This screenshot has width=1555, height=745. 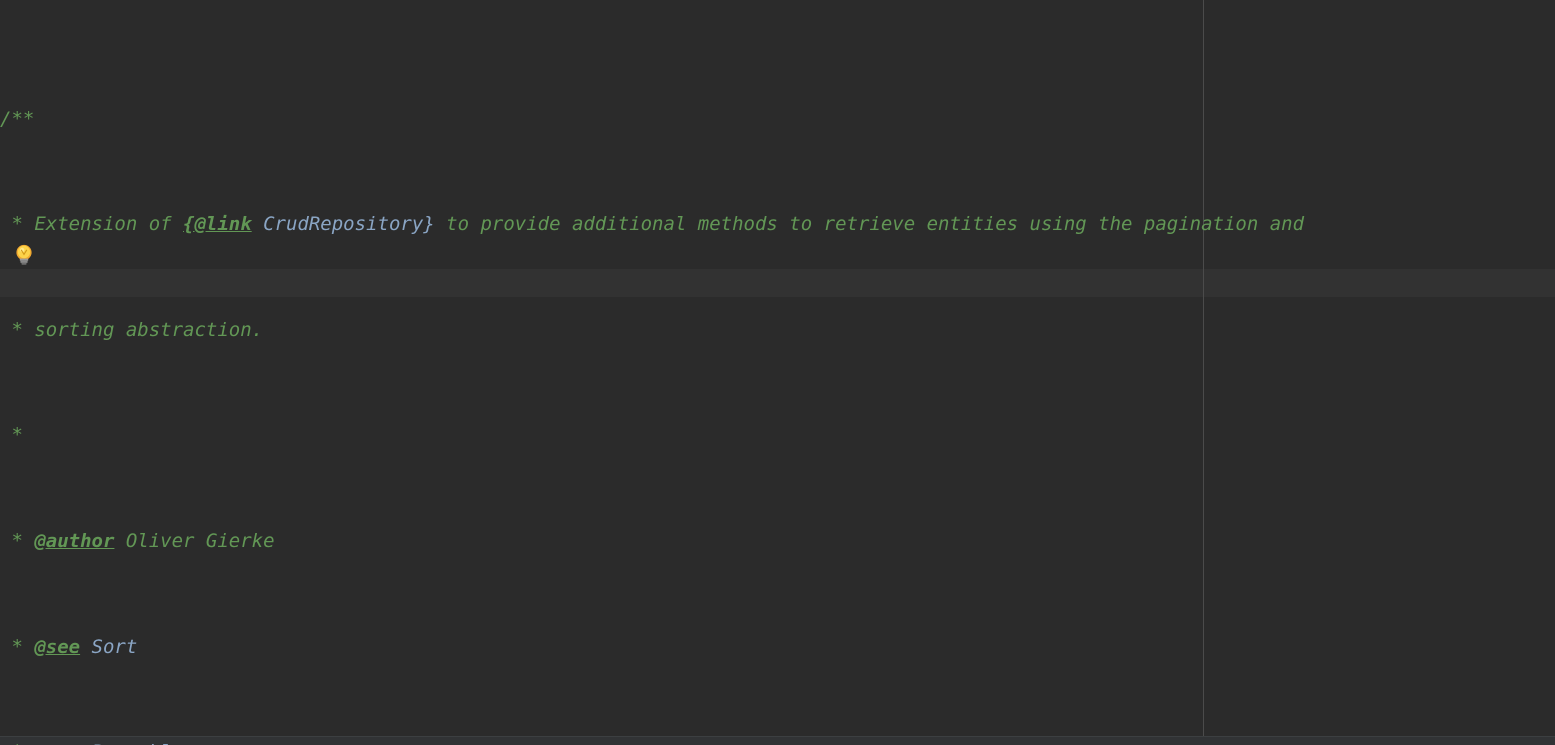 I want to click on code-line-javadoc-open: /**, so click(x=777, y=119).